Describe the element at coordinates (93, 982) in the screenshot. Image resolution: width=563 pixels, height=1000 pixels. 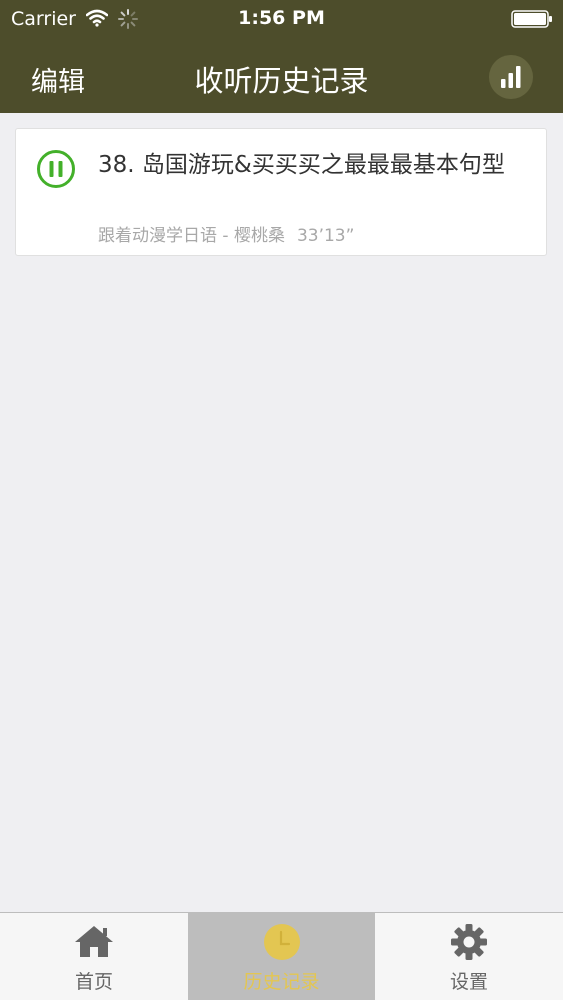
I see `tab-label: 首页` at that location.